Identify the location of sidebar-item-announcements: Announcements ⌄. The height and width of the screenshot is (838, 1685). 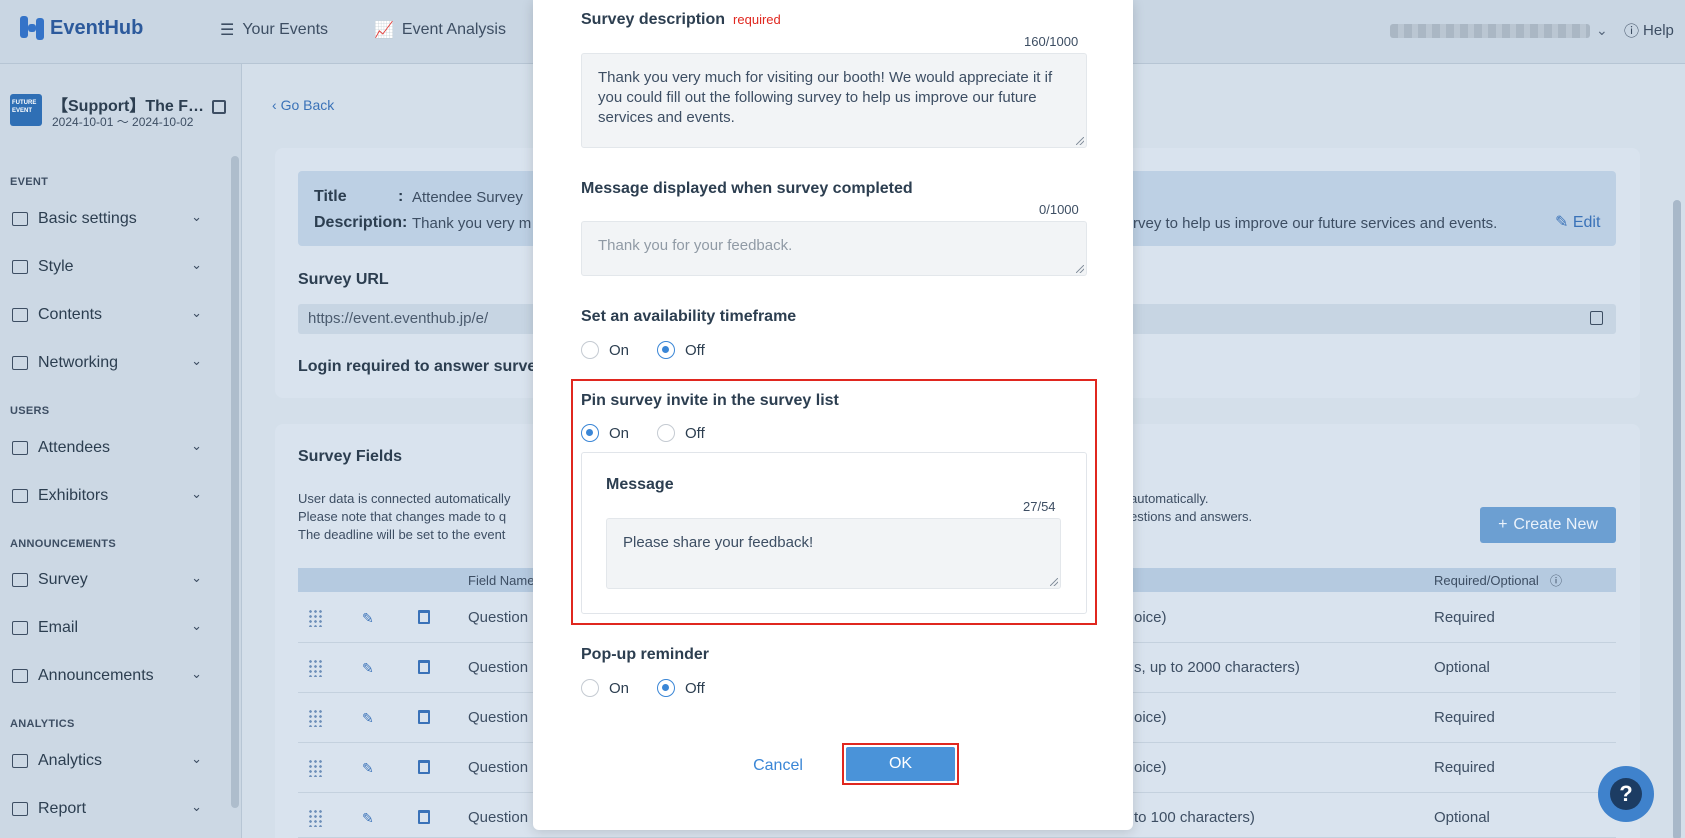
(107, 676).